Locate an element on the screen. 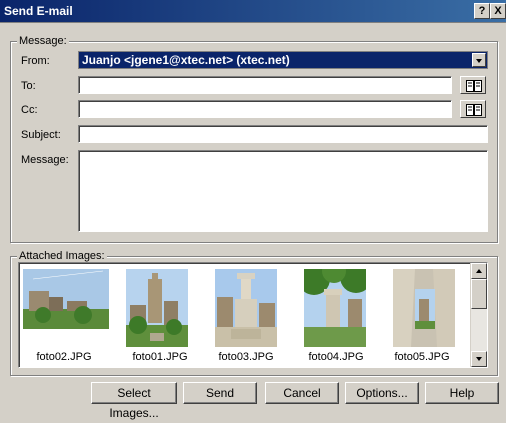 This screenshot has height=423, width=506. list-item: foto05.JPG is located at coordinates (422, 316).